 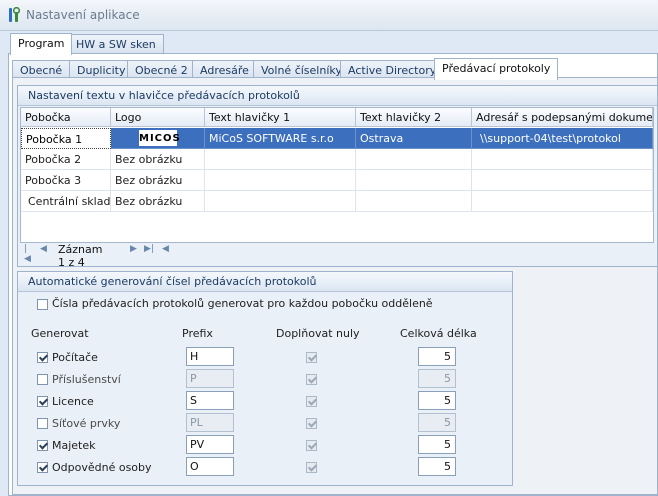 What do you see at coordinates (311, 467) in the screenshot?
I see `pad-responsible-persons-checkbox` at bounding box center [311, 467].